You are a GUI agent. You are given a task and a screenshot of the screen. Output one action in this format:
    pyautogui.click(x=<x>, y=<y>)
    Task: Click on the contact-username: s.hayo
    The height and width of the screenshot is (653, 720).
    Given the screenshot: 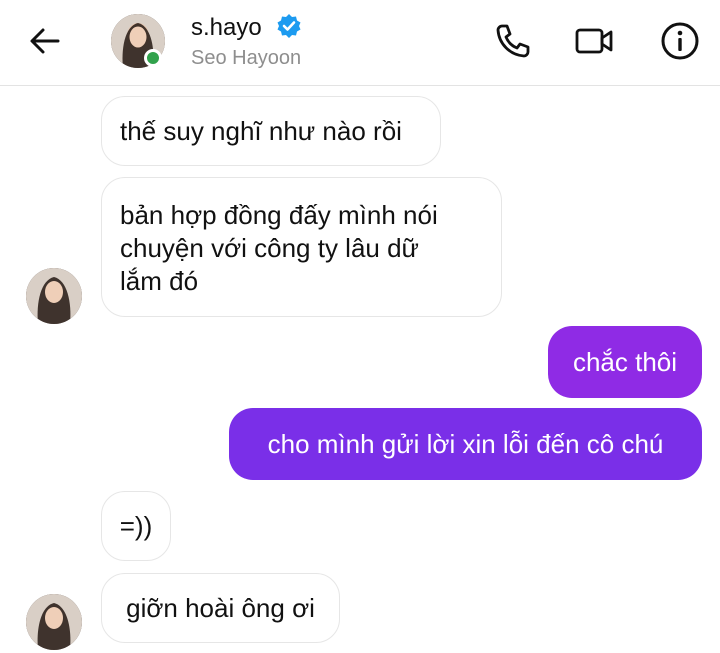 What is the action you would take?
    pyautogui.click(x=226, y=28)
    